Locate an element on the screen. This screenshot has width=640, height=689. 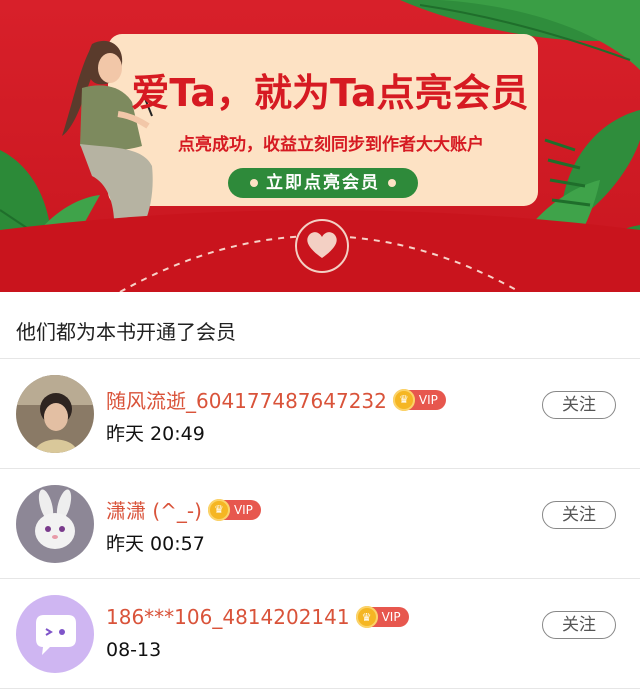
member-time: 昨天 00:57 is located at coordinates (155, 544).